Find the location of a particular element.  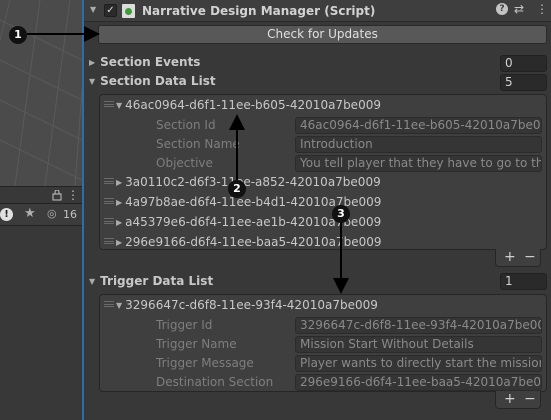

callout-2: 2 is located at coordinates (237, 189).